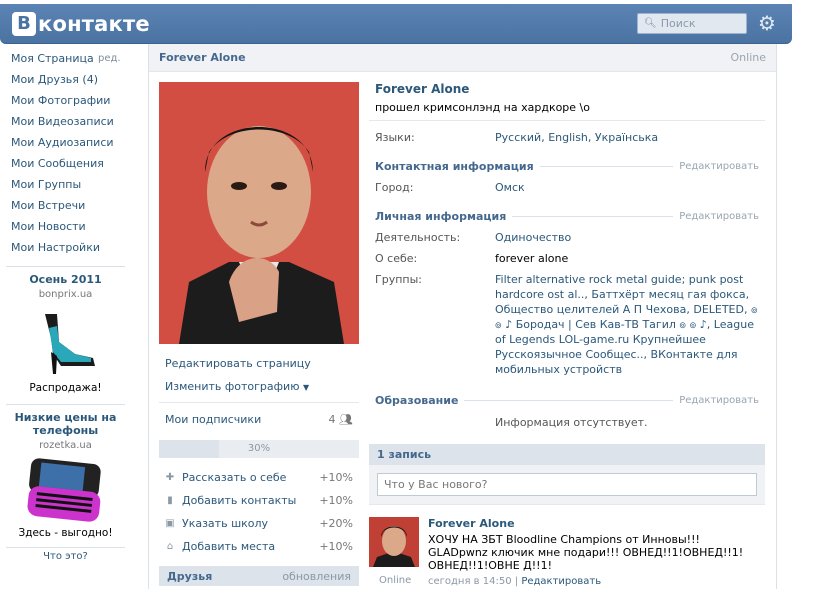 The width and height of the screenshot is (839, 603). Describe the element at coordinates (396, 24) in the screenshot. I see `top-bar: В контакте 🔍︎ Поиск ⚙` at that location.